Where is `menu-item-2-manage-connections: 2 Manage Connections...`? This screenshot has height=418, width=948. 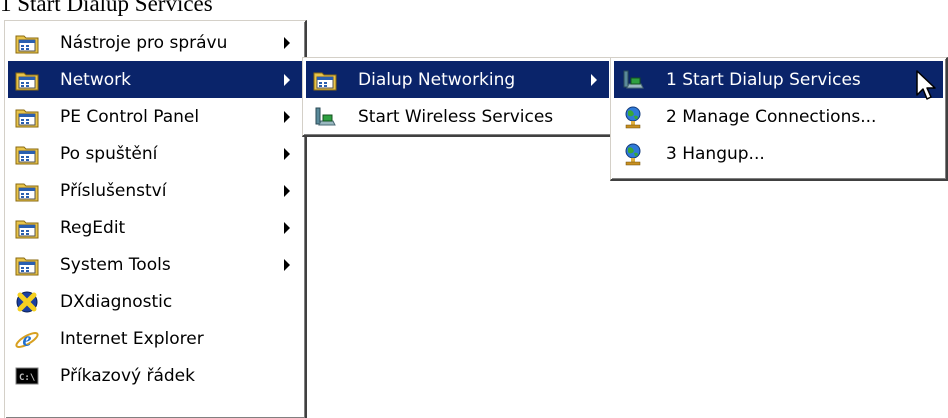 menu-item-2-manage-connections: 2 Manage Connections... is located at coordinates (778, 116).